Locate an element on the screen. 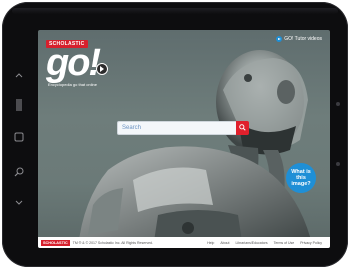  square-icon is located at coordinates (19, 137).